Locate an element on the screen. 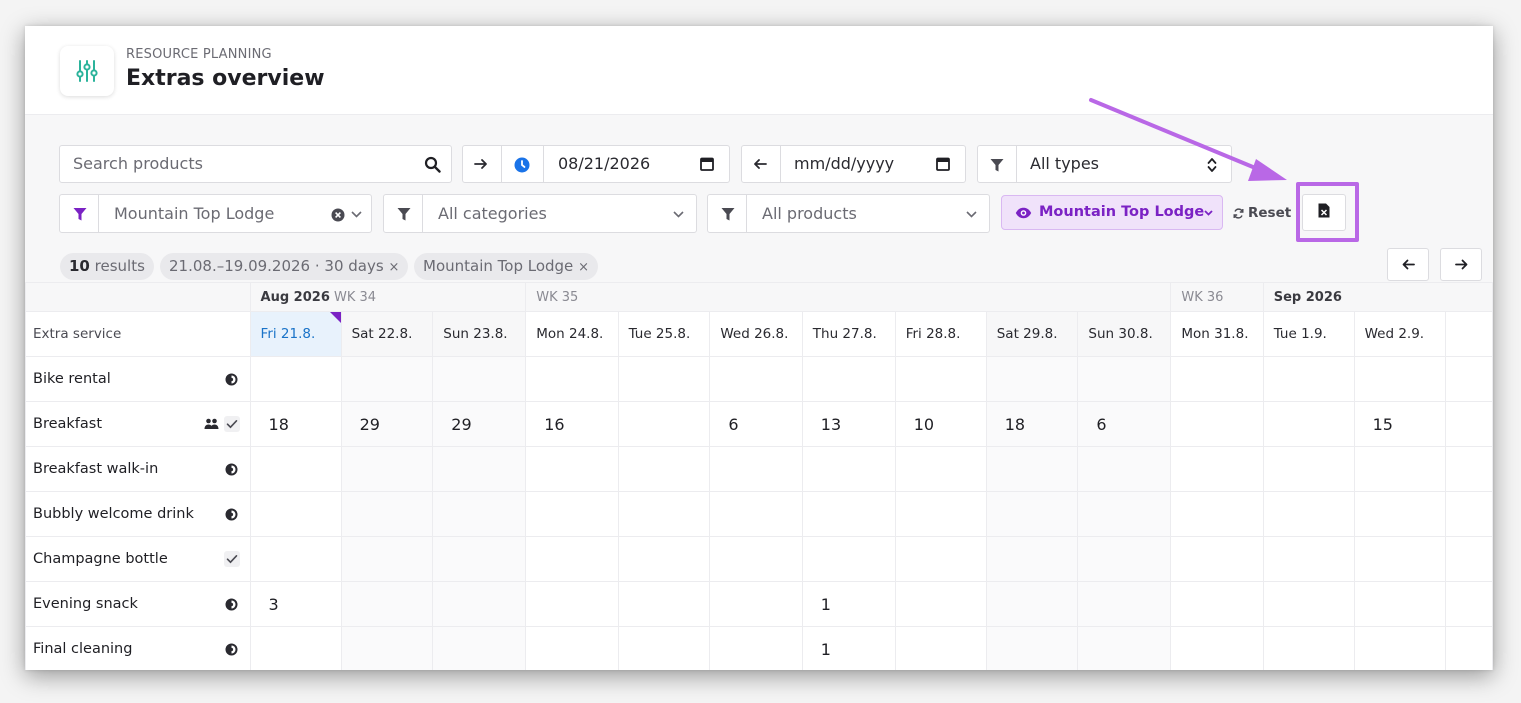 The width and height of the screenshot is (1521, 703). prev-period-button is located at coordinates (1408, 264).